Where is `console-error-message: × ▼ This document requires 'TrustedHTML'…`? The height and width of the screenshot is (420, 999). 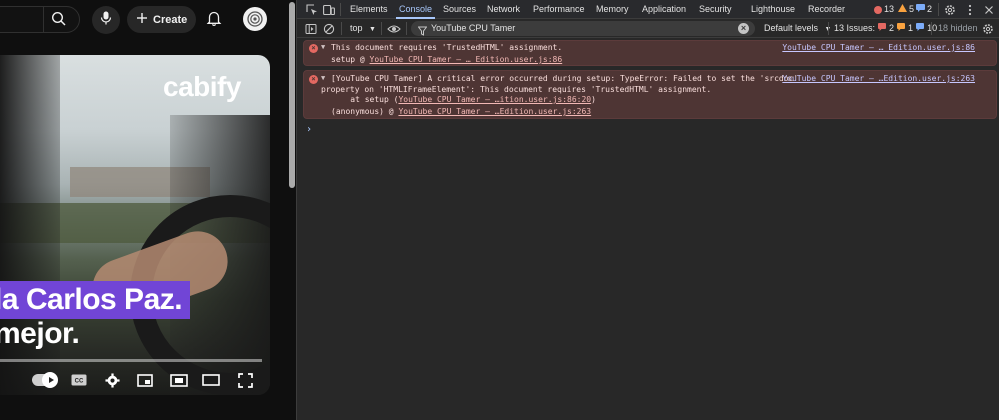
console-error-message: × ▼ This document requires 'TrustedHTML'… is located at coordinates (650, 53).